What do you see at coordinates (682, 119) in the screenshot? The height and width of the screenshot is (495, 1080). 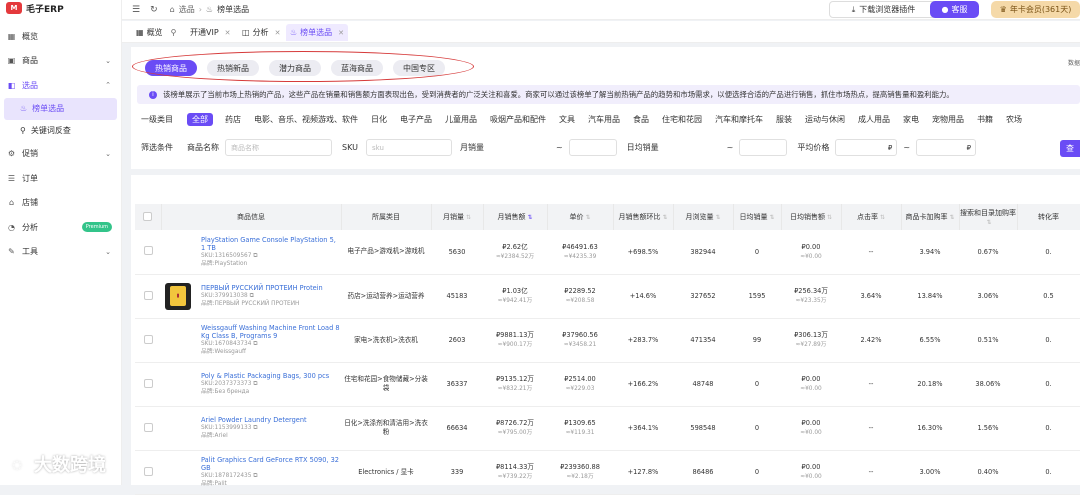 I see `category-item: 住宅和花园` at bounding box center [682, 119].